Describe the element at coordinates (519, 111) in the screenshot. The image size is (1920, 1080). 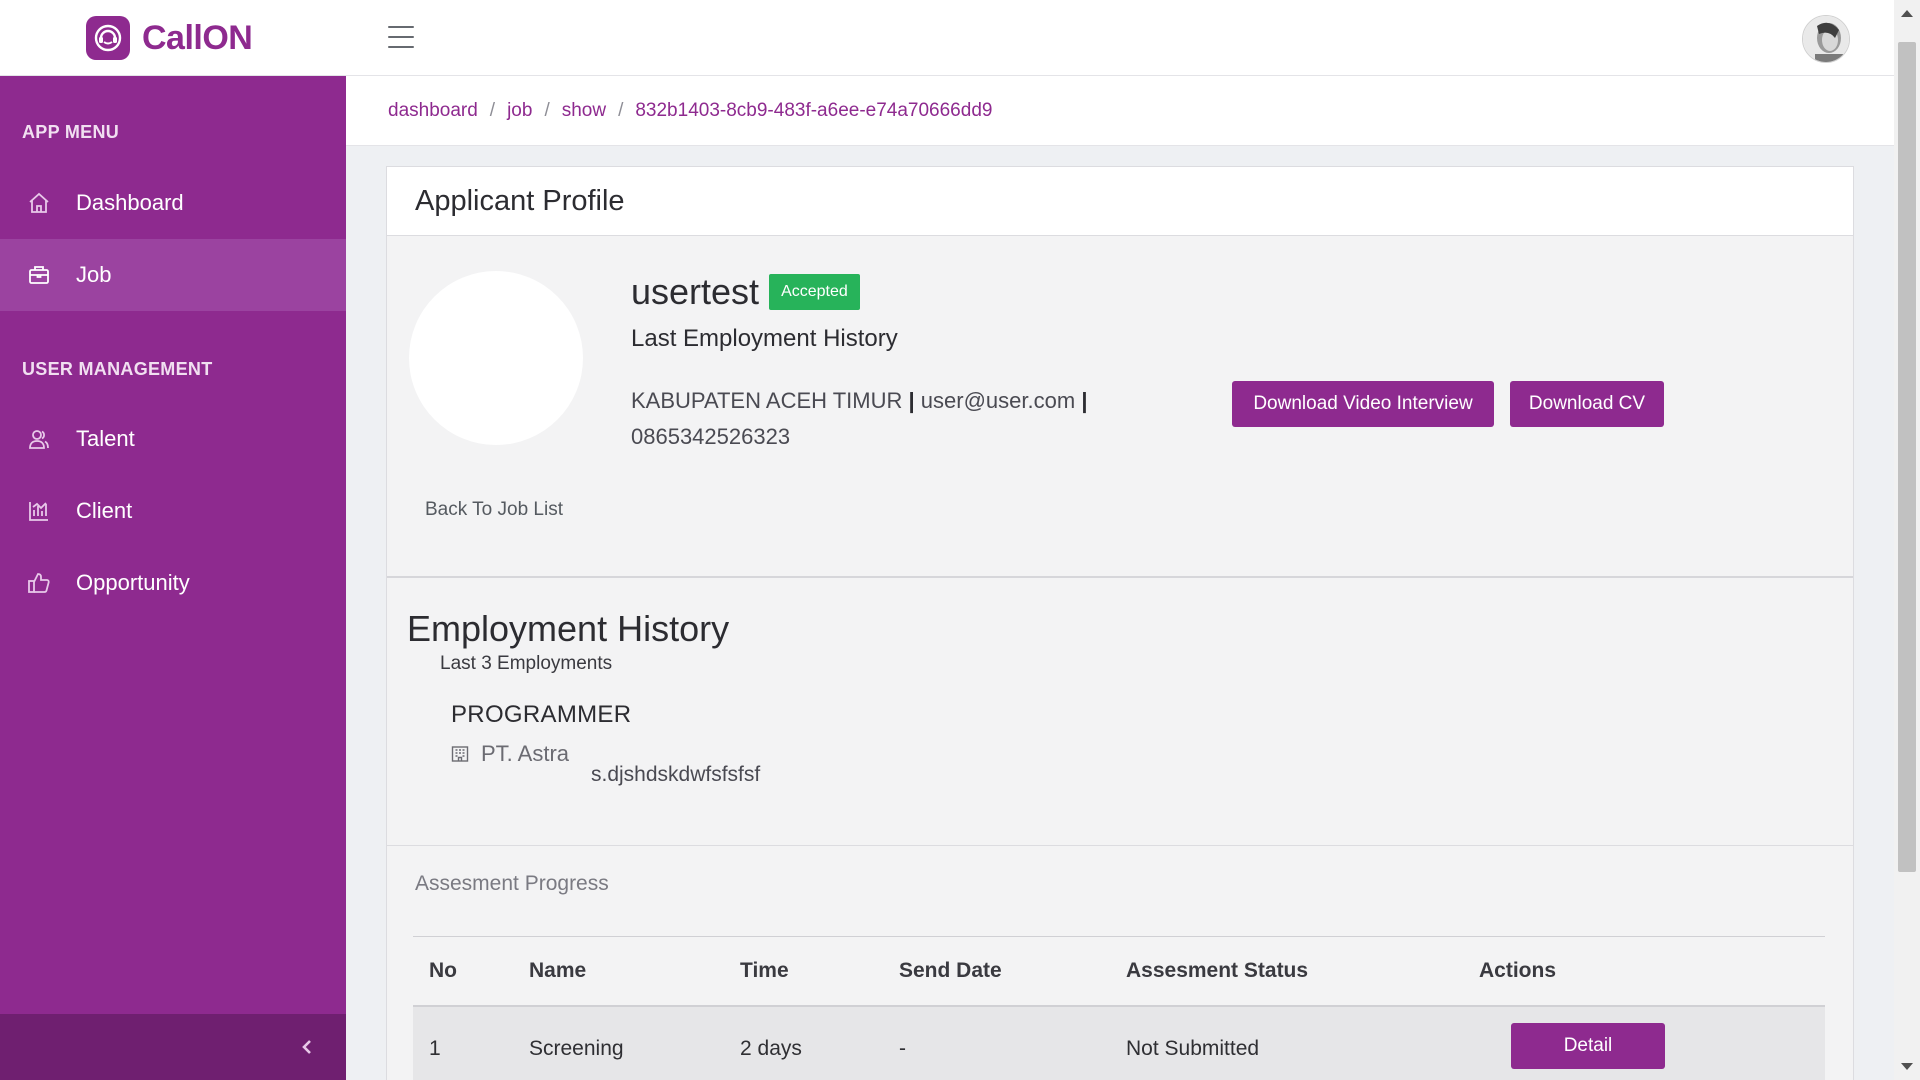
I see `breadcrumb-job: job` at that location.